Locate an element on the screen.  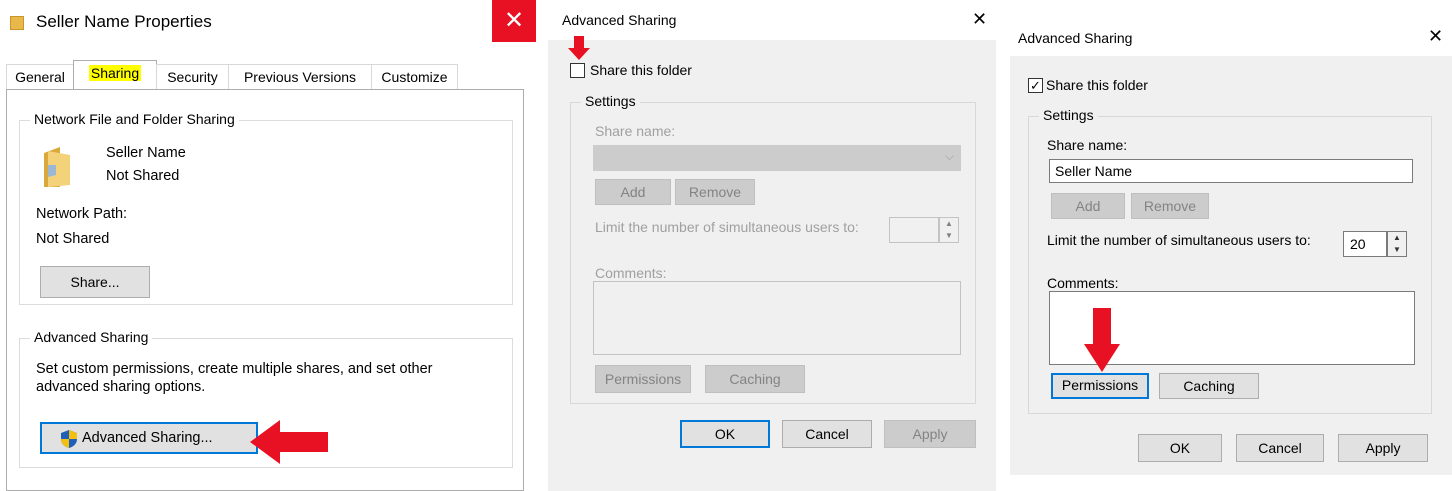
network-path-label: Network Path: is located at coordinates (82, 214).